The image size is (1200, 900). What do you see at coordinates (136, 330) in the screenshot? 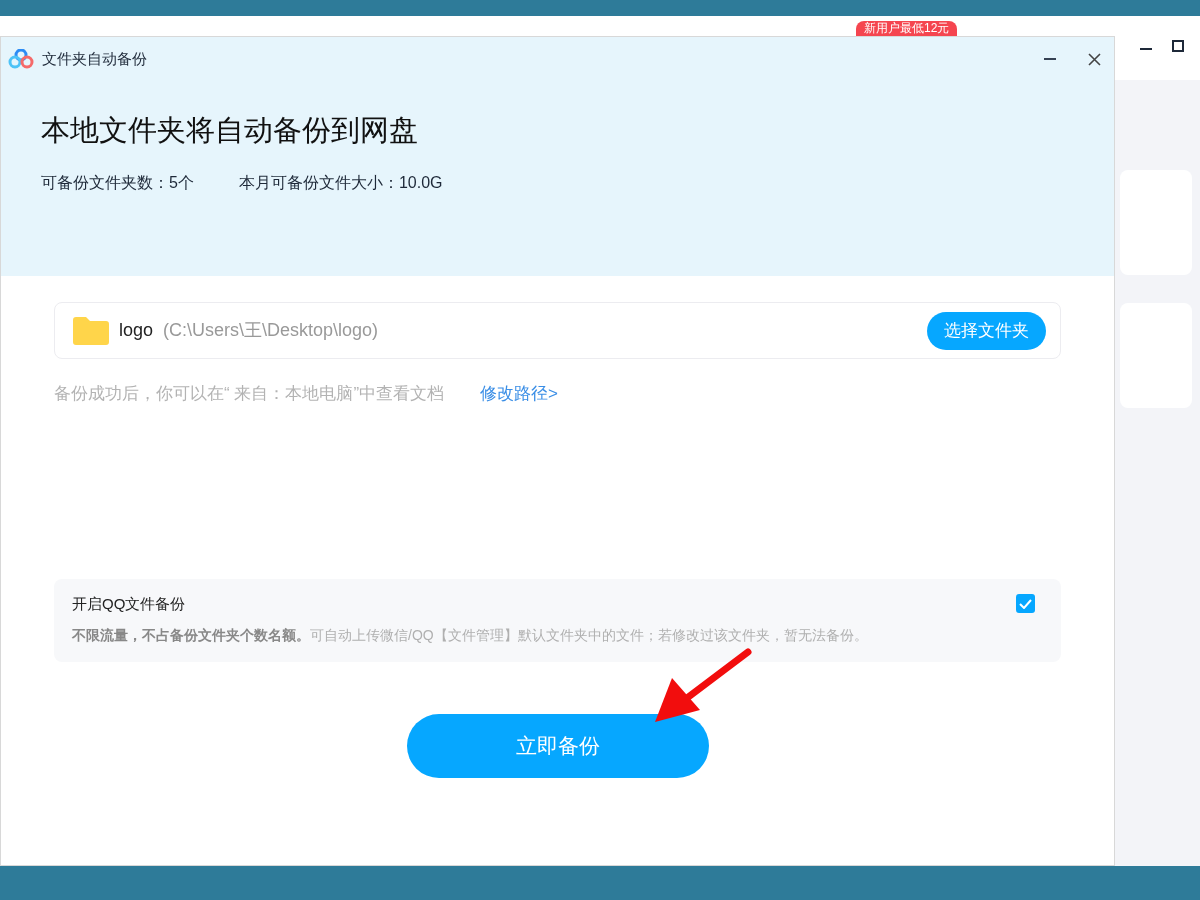
I see `folder-name: logo` at bounding box center [136, 330].